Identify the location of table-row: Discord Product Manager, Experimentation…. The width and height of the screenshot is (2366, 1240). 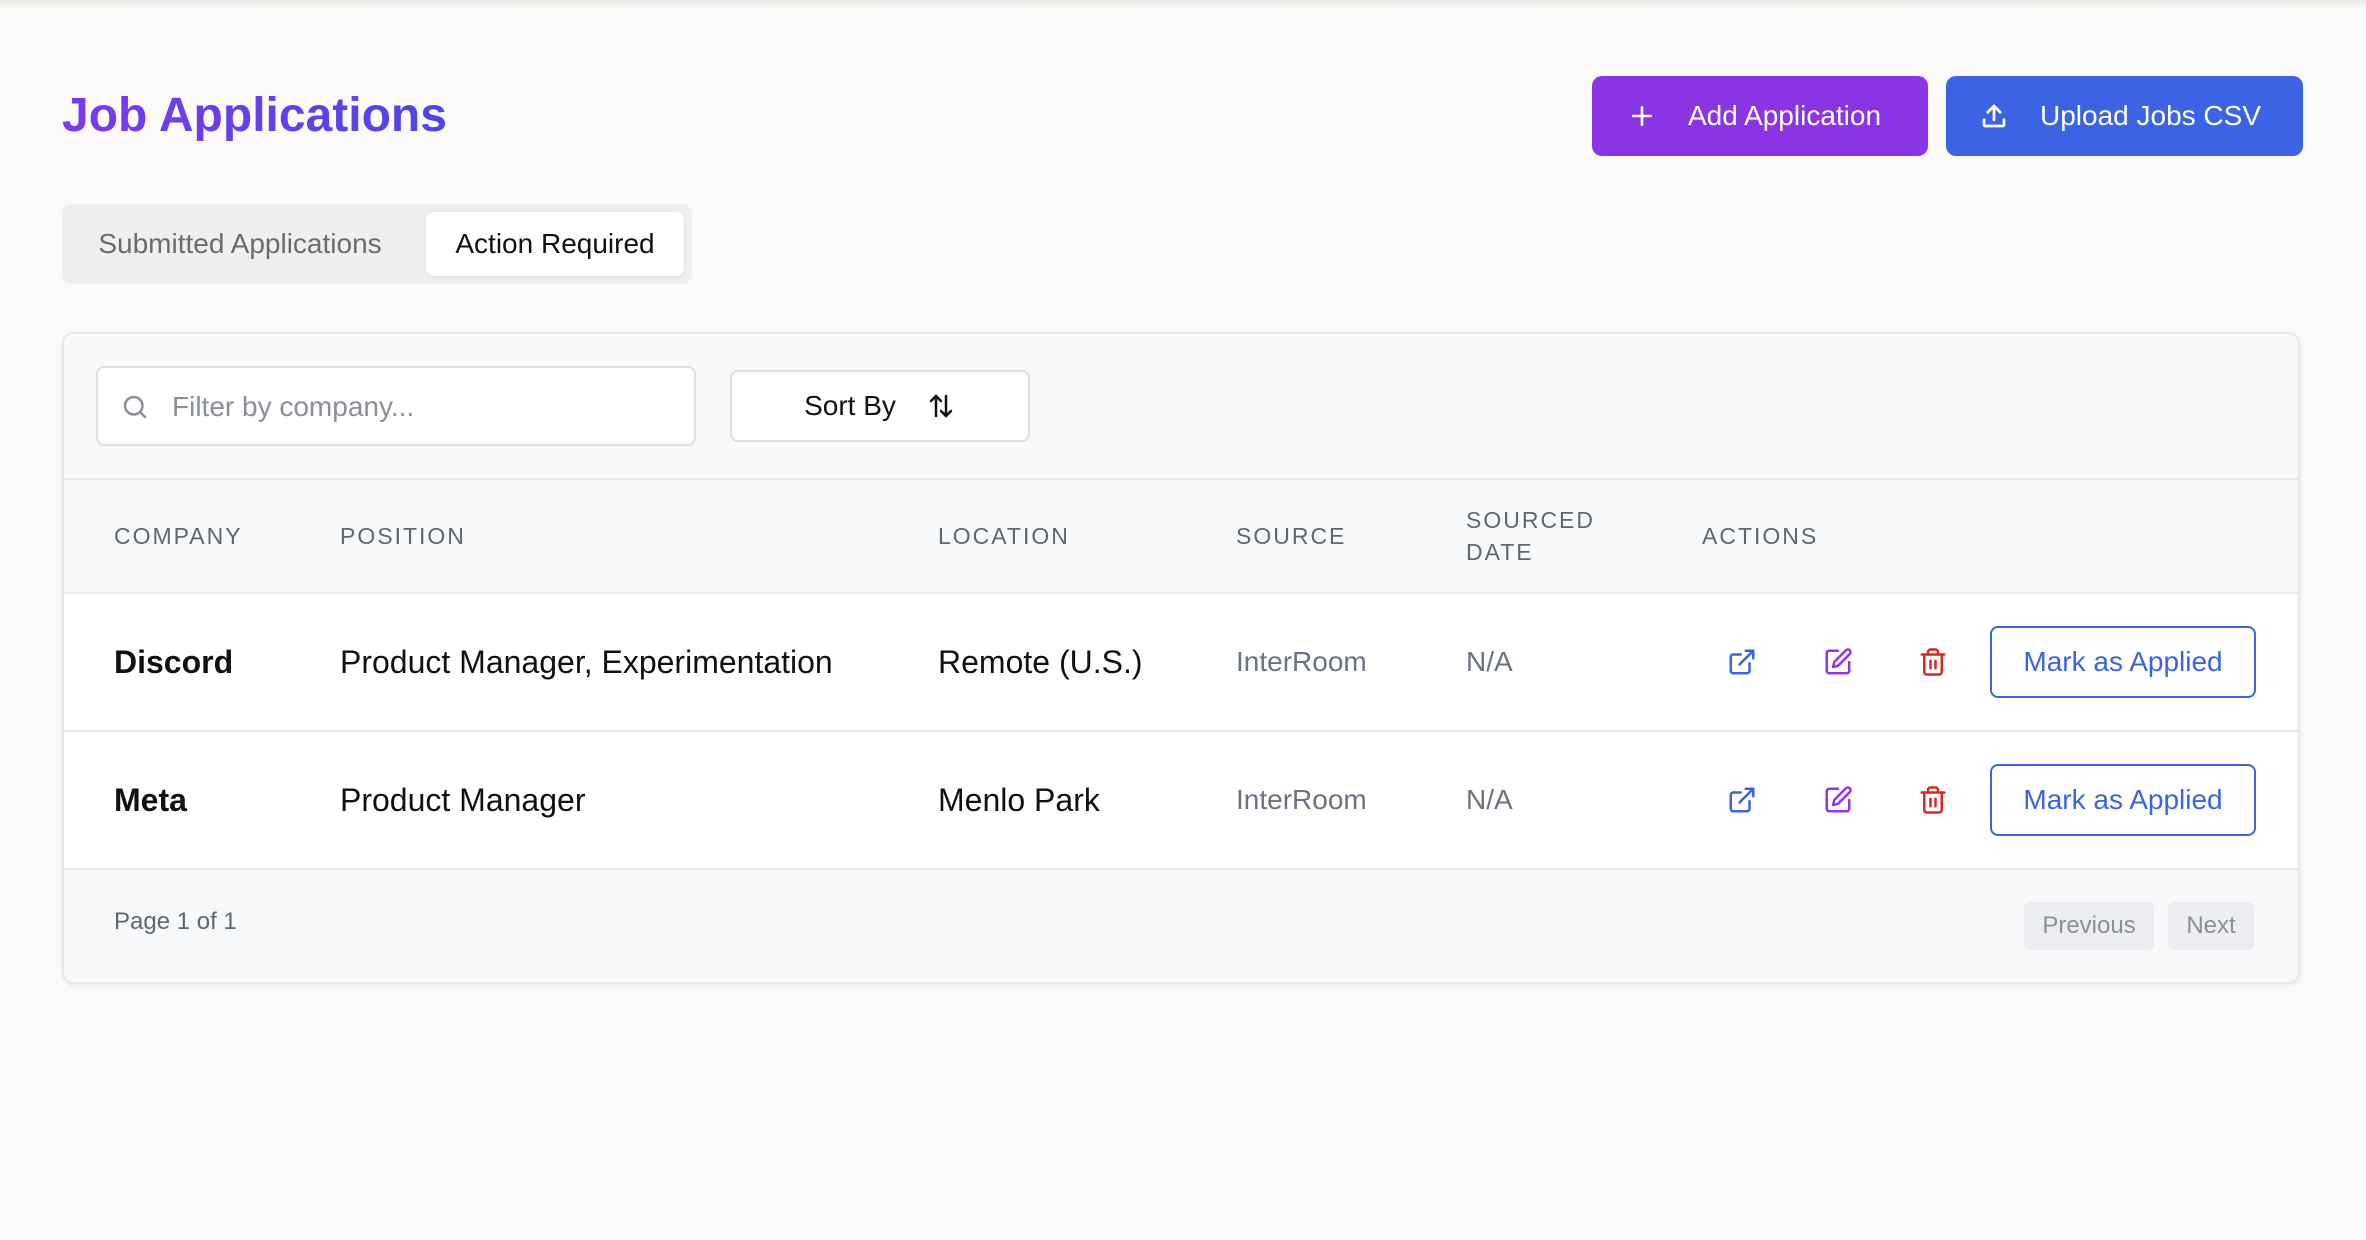
(1181, 663).